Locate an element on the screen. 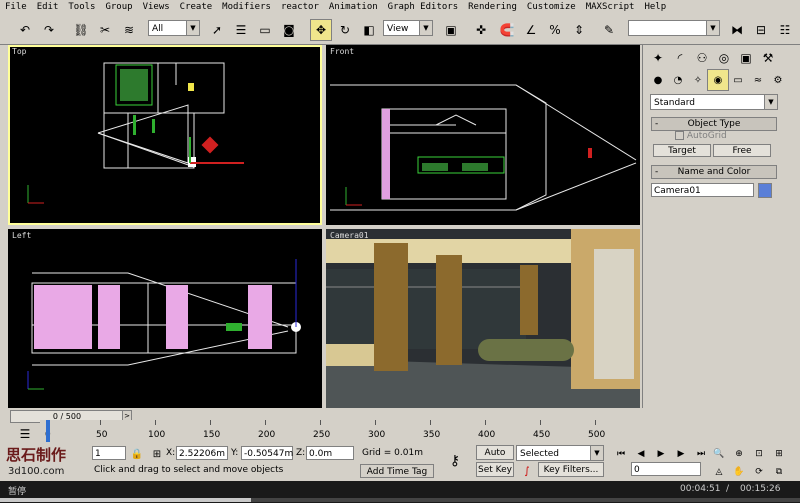 This screenshot has width=800, height=503. select-and-scale-icon: ◧ is located at coordinates (369, 30).